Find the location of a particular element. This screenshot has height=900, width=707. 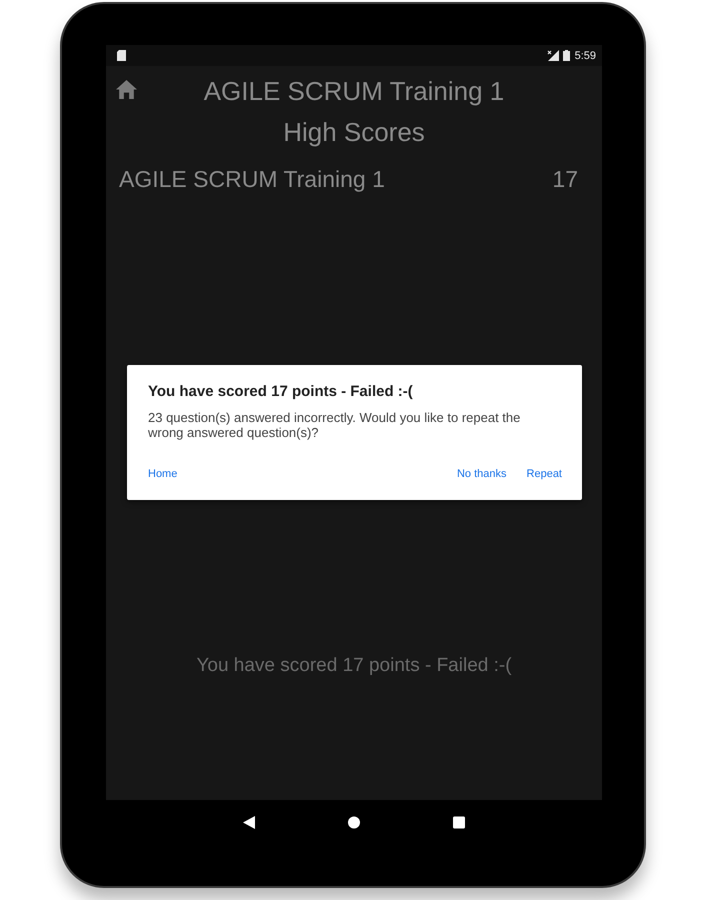

home-icon is located at coordinates (126, 89).